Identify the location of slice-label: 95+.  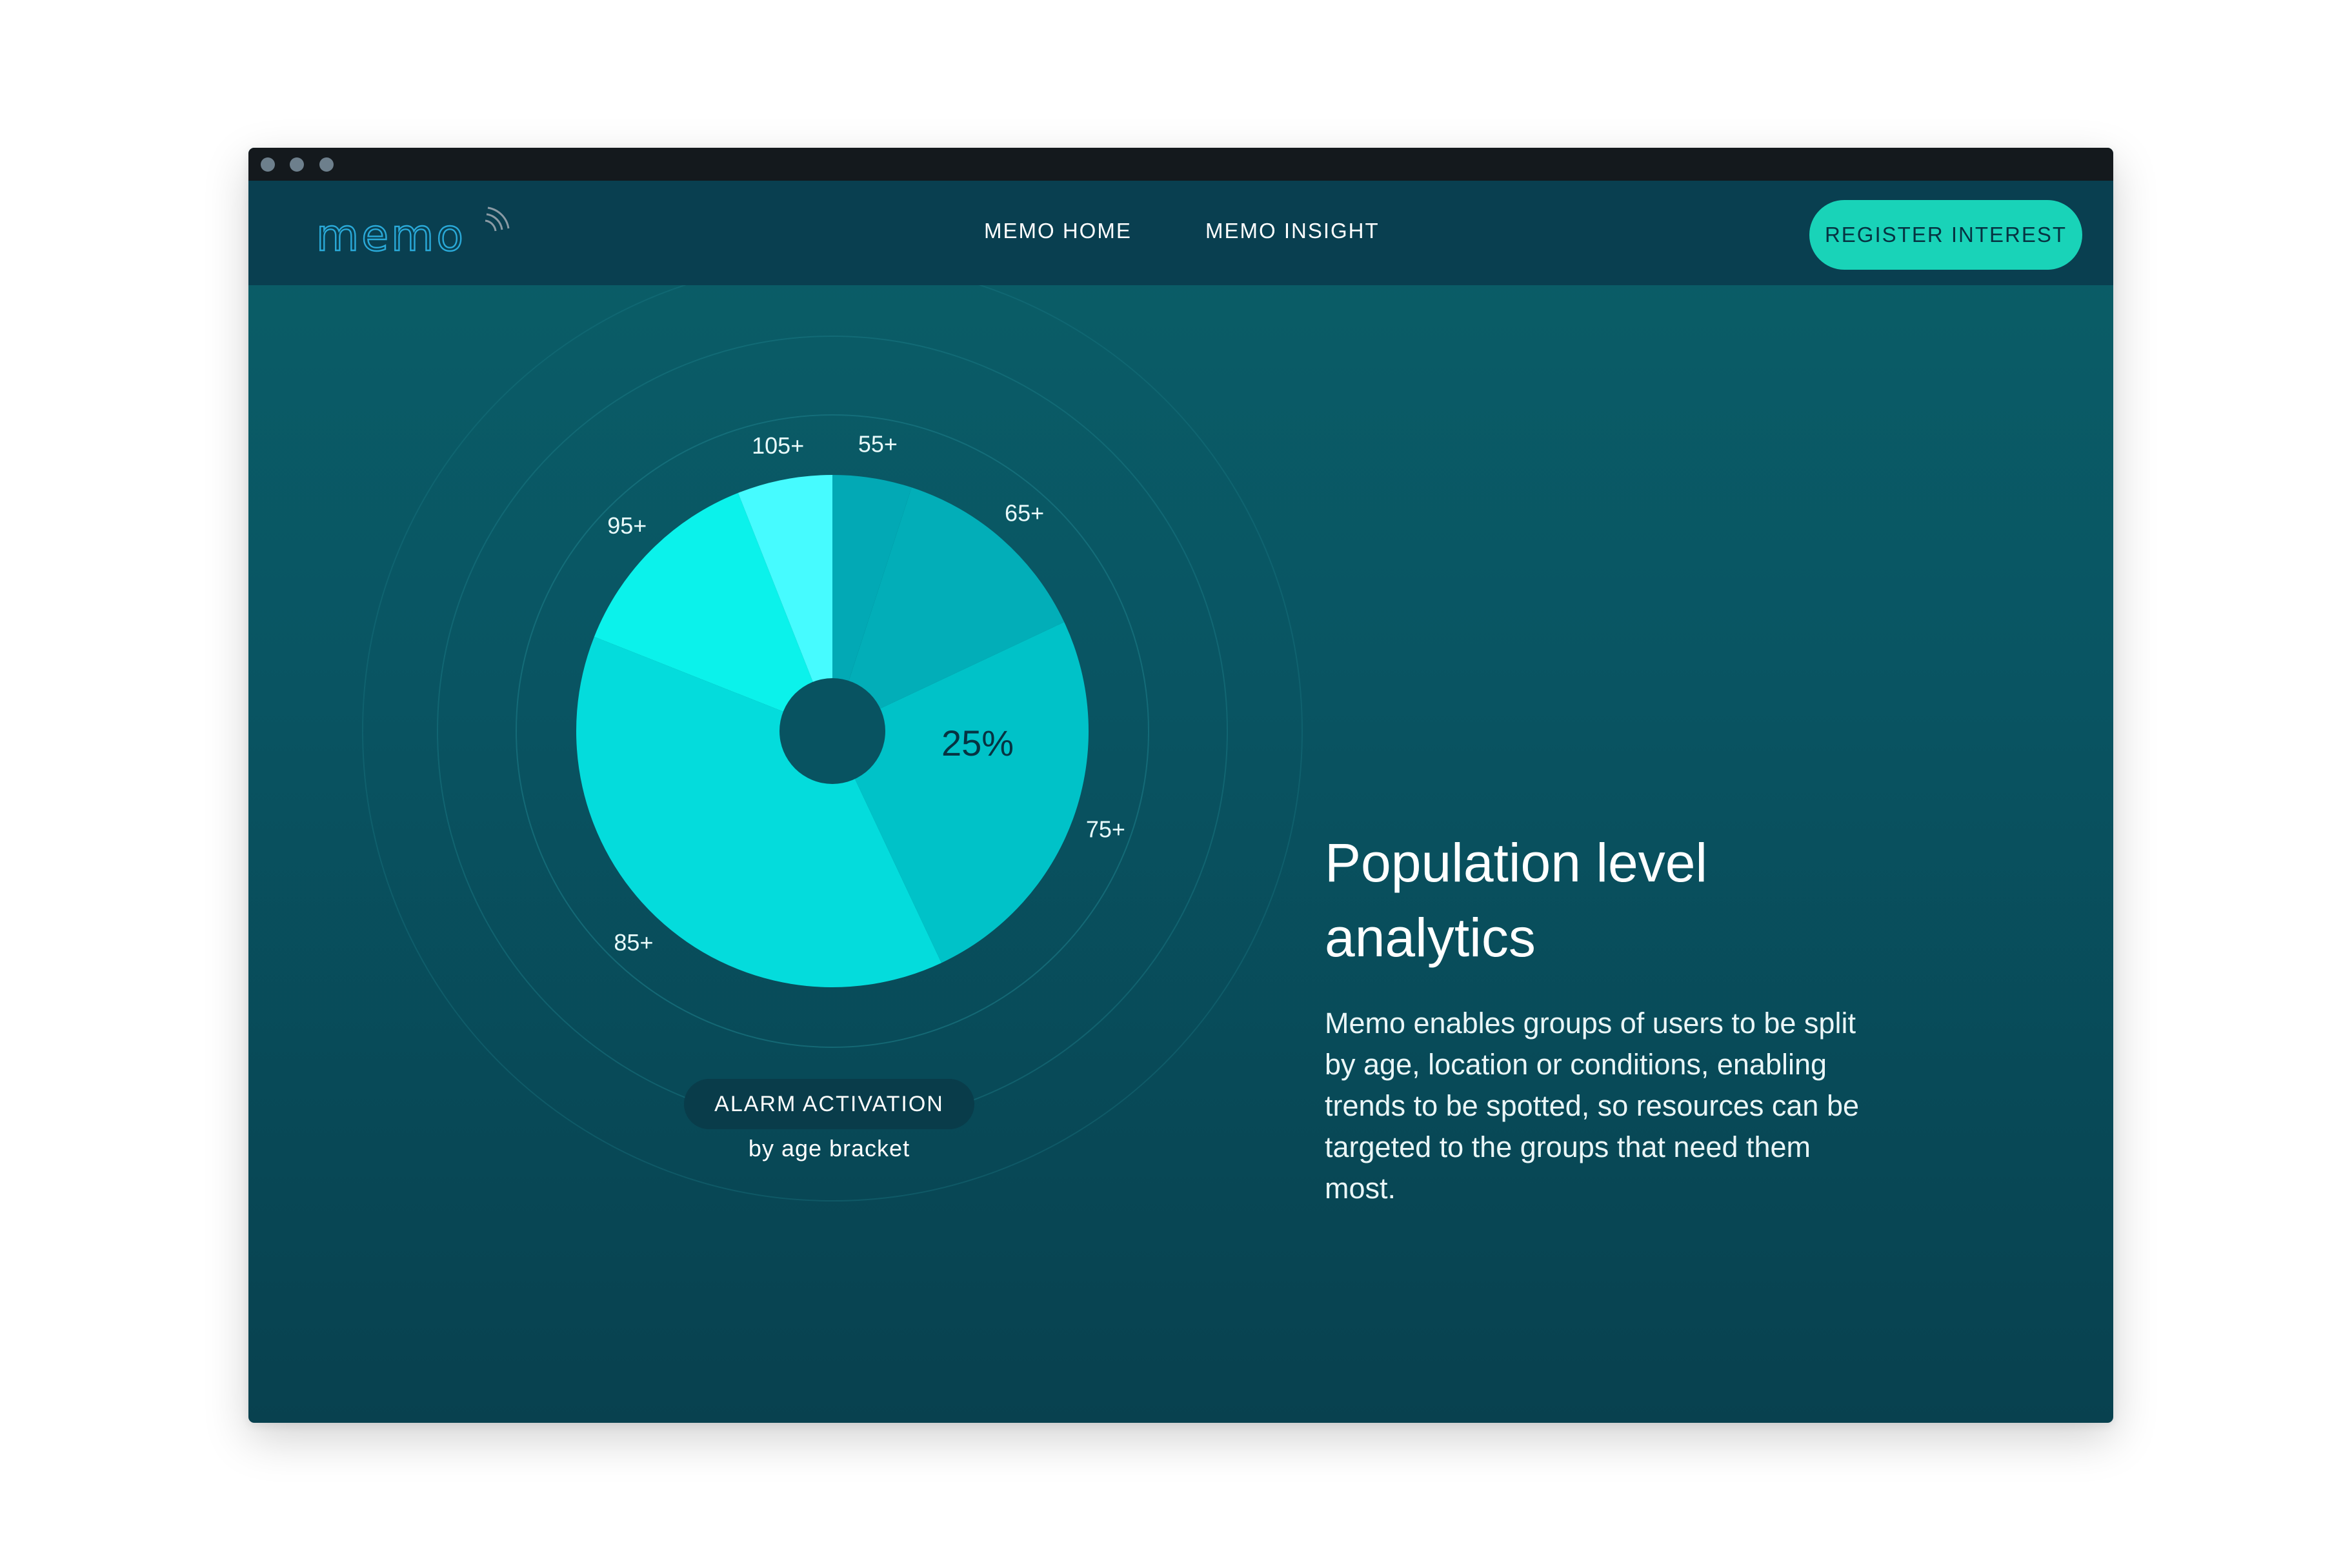
(627, 525).